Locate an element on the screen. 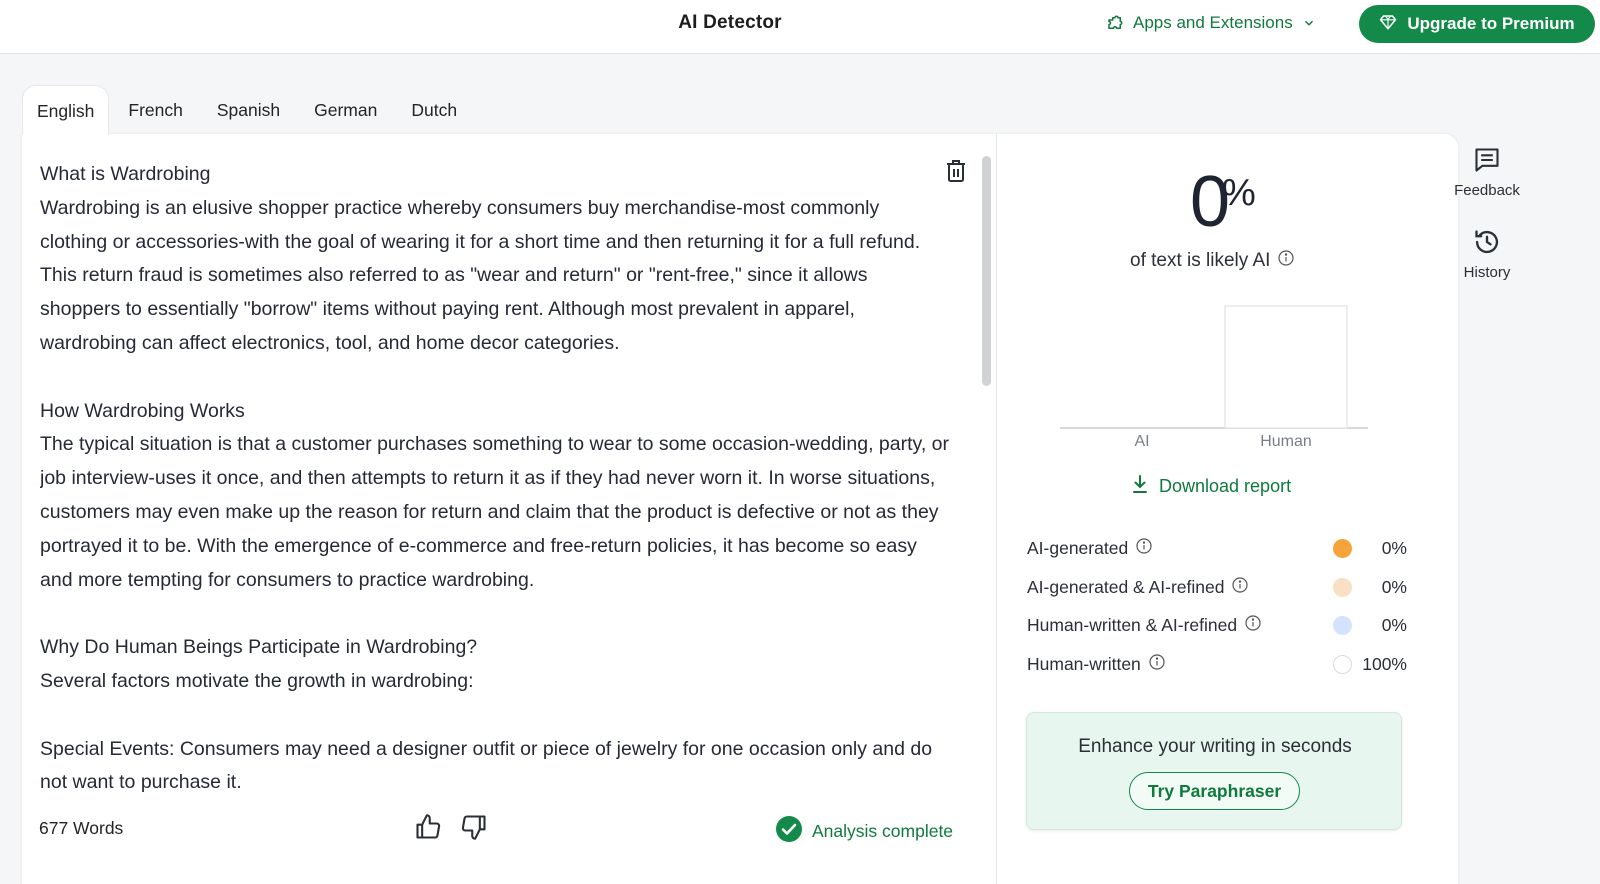 Image resolution: width=1600 pixels, height=884 pixels. tab-french: French is located at coordinates (155, 110).